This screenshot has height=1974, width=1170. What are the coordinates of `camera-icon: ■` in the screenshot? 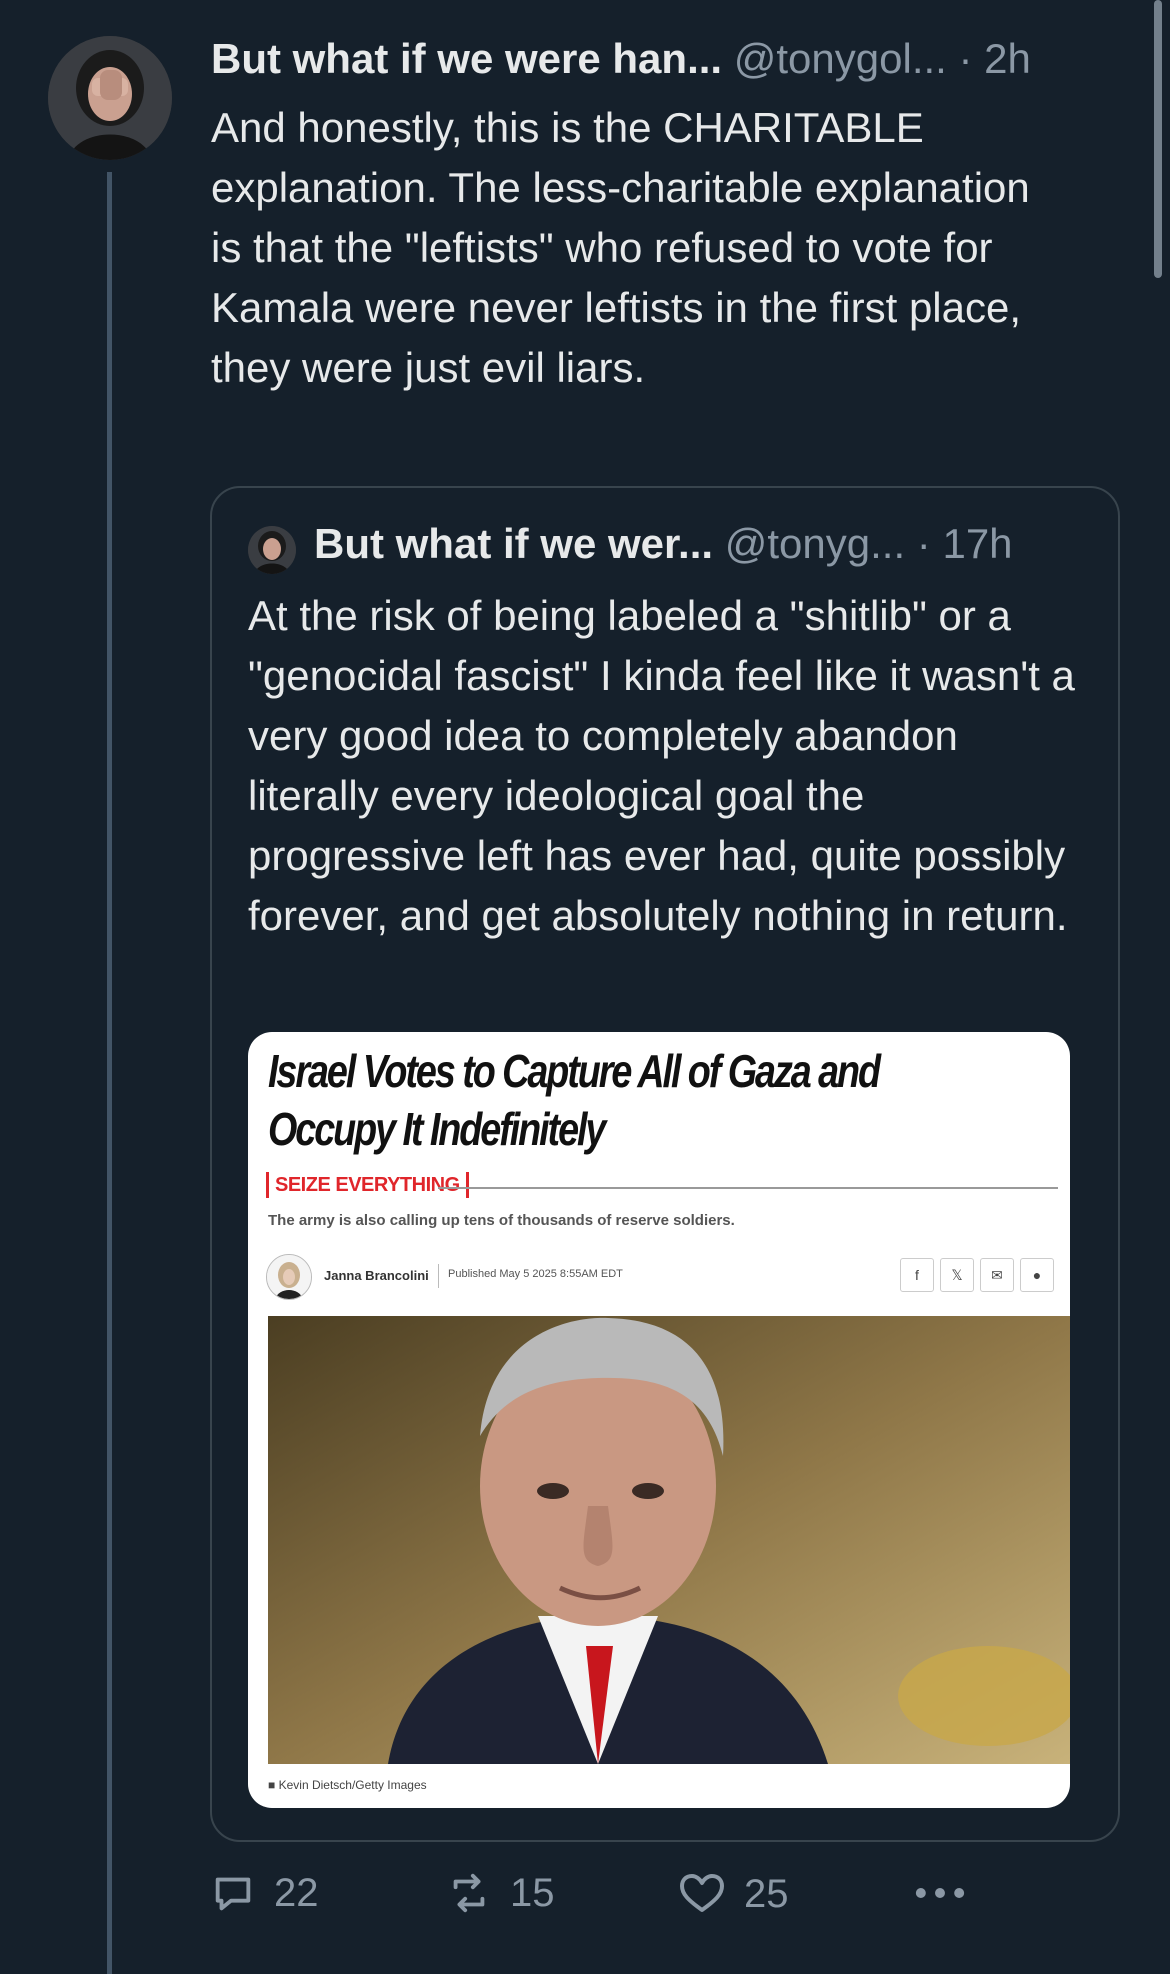 It's located at (273, 1785).